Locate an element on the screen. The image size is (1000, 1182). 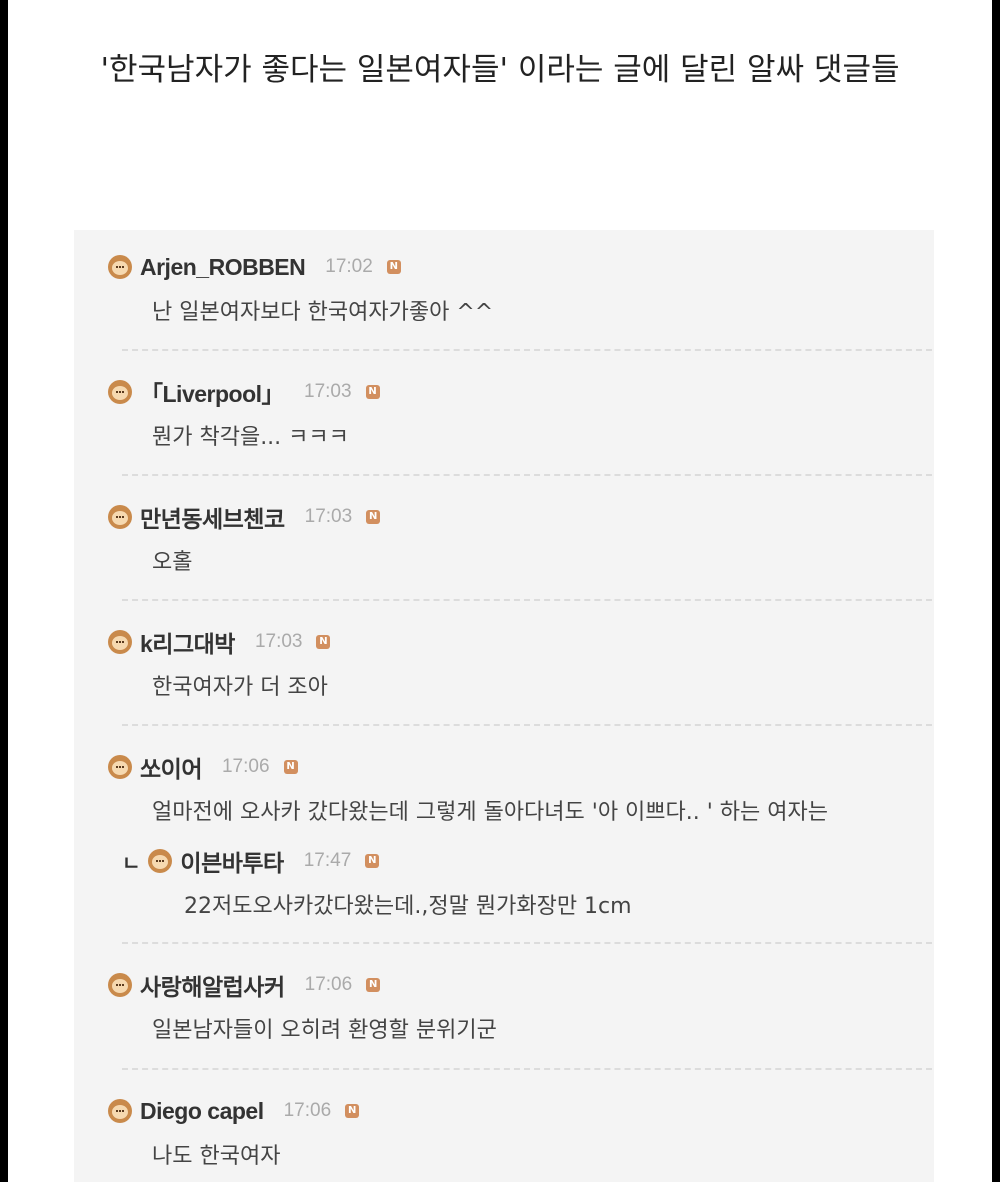
comment-text: 22저도오사카갔다왔는데.,정말 뭔가화장만 1cm is located at coordinates (408, 906).